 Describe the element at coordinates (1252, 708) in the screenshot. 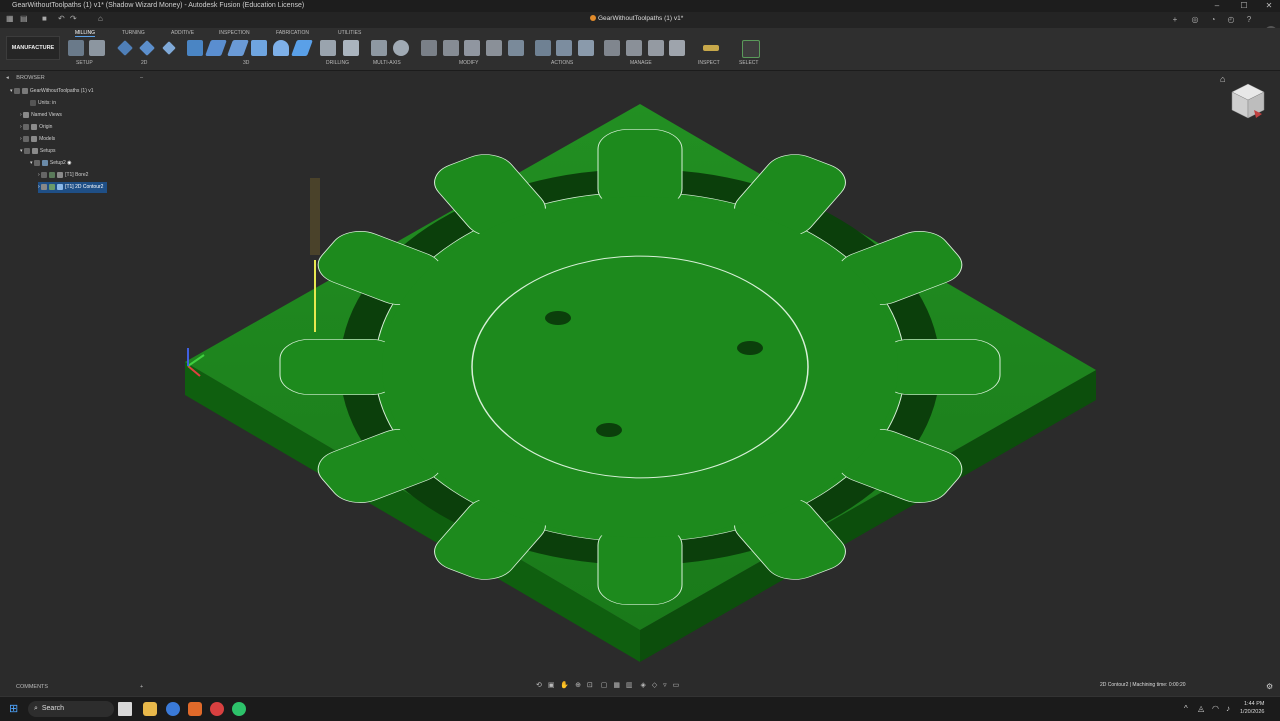

I see `clock: 1:44 PM 1/20/2026` at that location.